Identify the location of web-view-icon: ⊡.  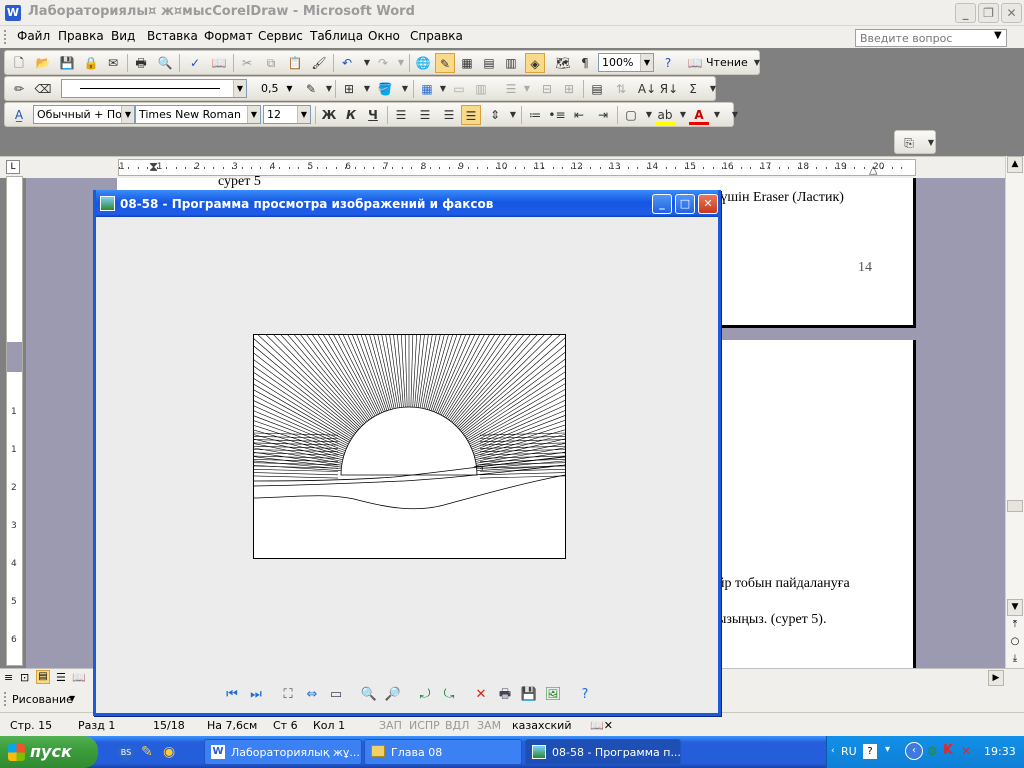
(24, 677).